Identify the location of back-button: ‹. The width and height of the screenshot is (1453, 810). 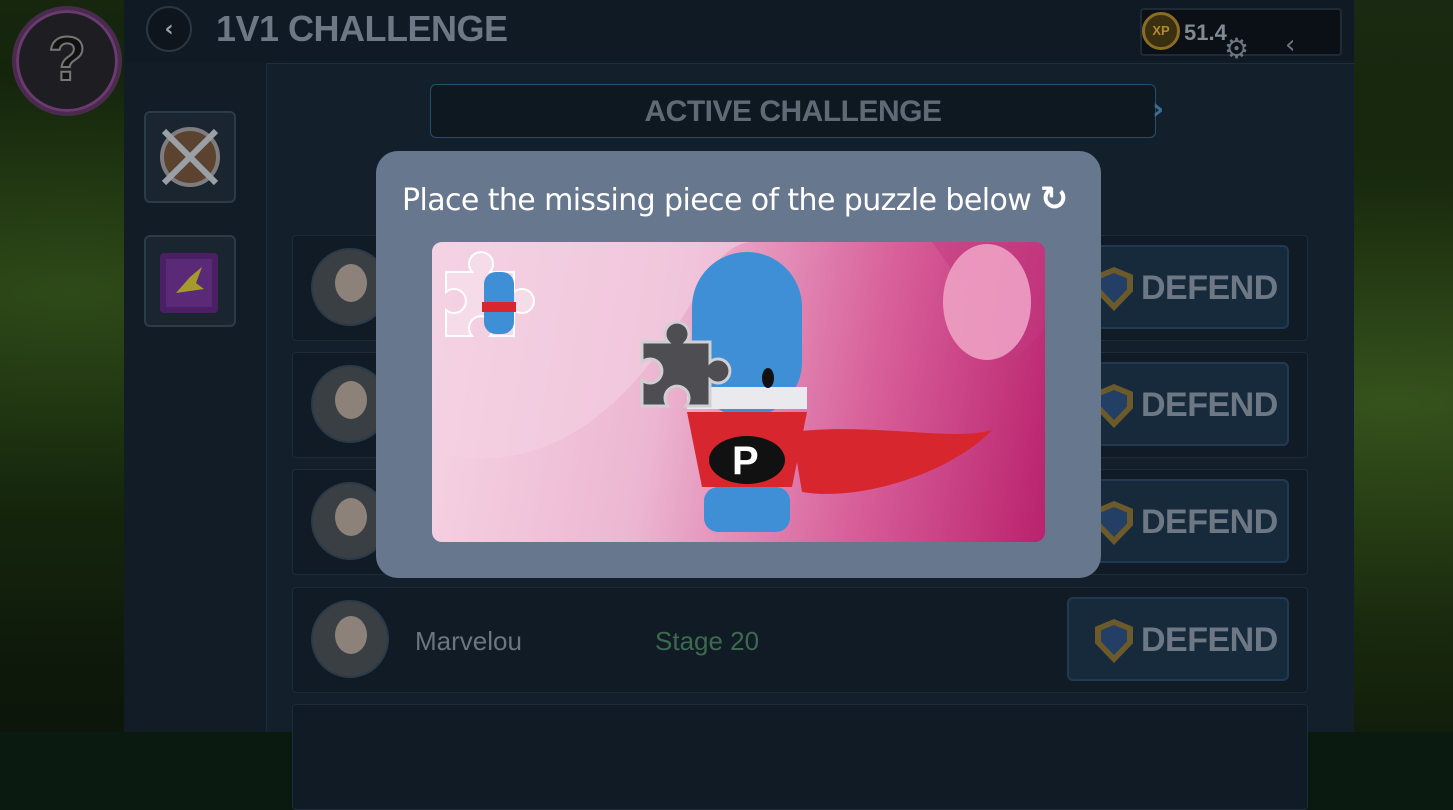
(169, 29).